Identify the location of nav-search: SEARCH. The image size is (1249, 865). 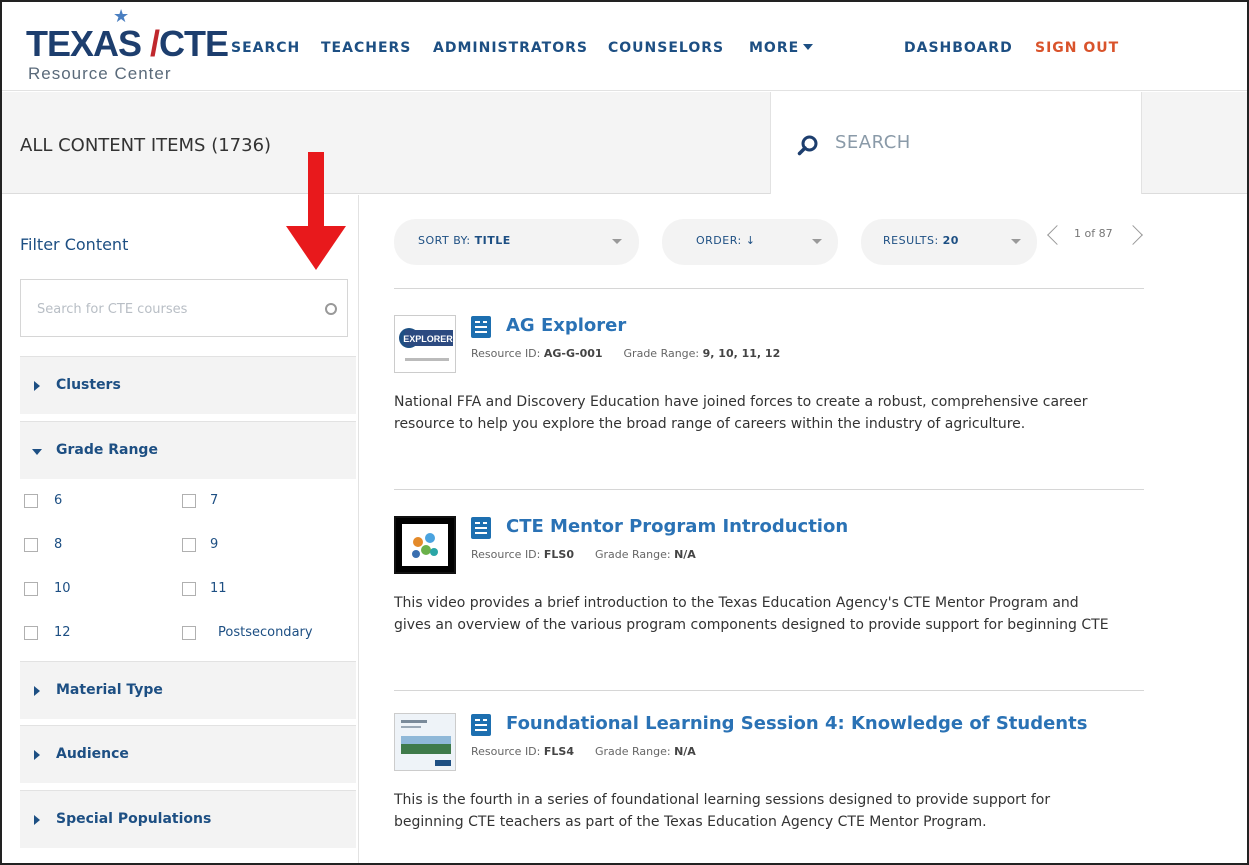
(265, 48).